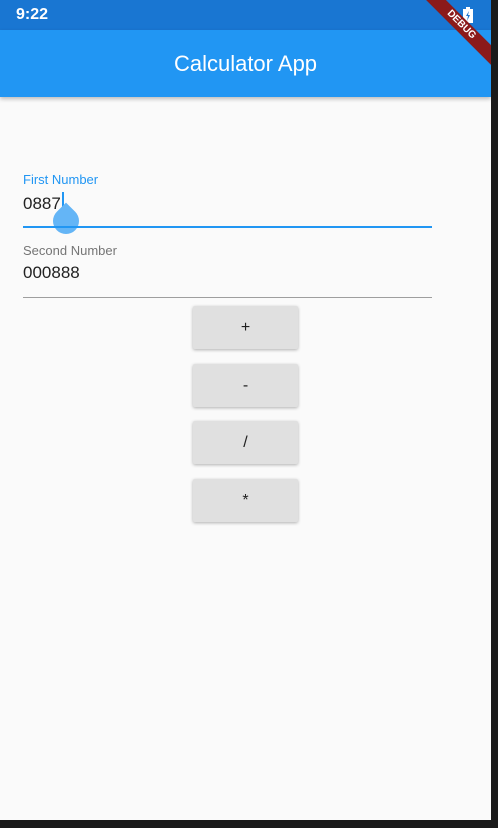 The width and height of the screenshot is (498, 828). What do you see at coordinates (245, 385) in the screenshot?
I see `subtract-button: -` at bounding box center [245, 385].